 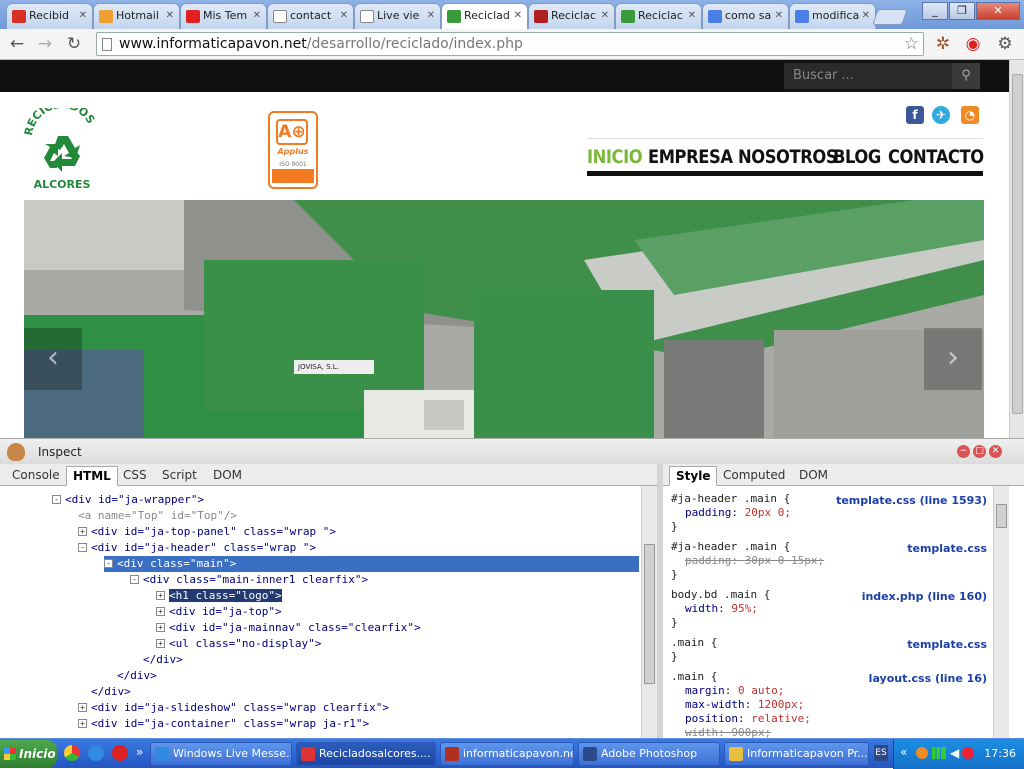 What do you see at coordinates (45, 44) in the screenshot?
I see `forward-icon: →` at bounding box center [45, 44].